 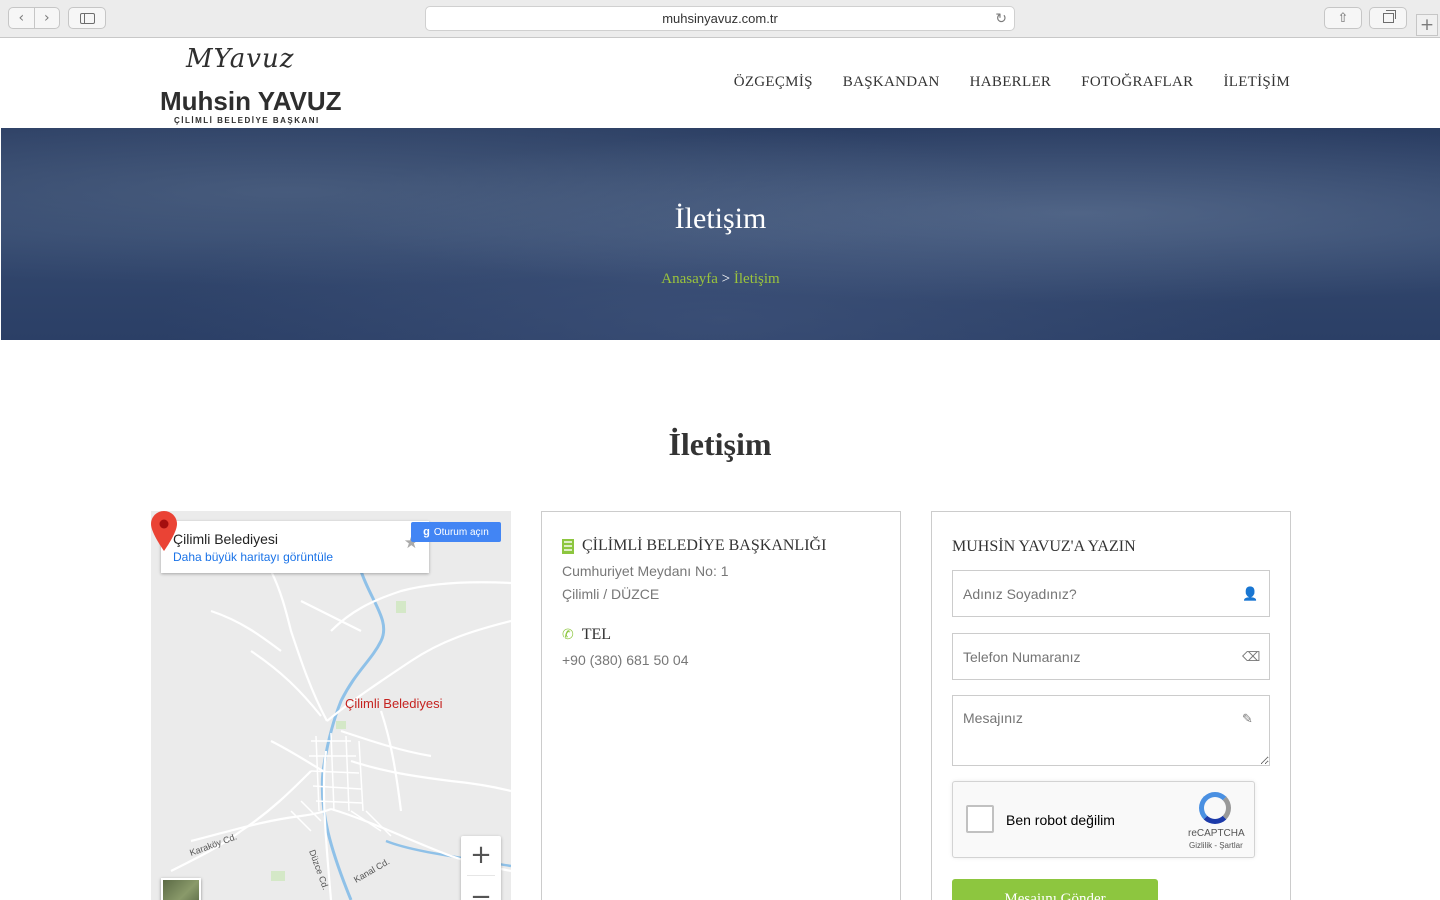 I want to click on recaptcha-terms-link: Gizlilik - Şartlar, so click(x=1216, y=845).